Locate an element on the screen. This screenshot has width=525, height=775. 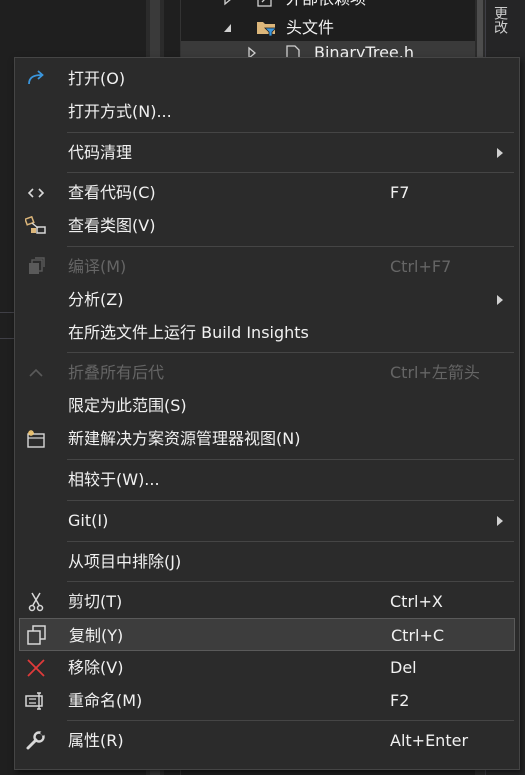
compile-icon is located at coordinates (37, 265).